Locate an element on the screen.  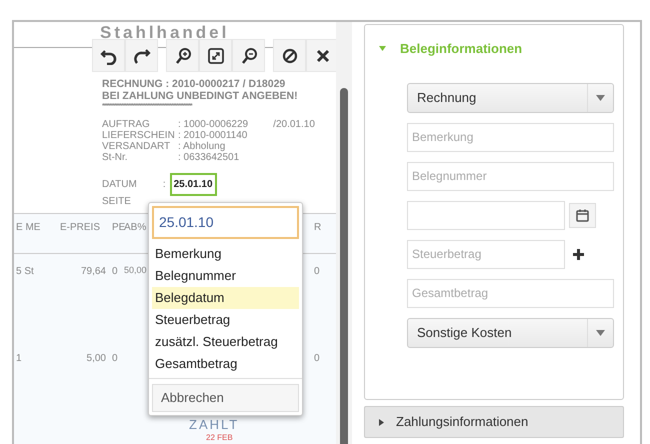
detail-value: : 0633642501 is located at coordinates (209, 157).